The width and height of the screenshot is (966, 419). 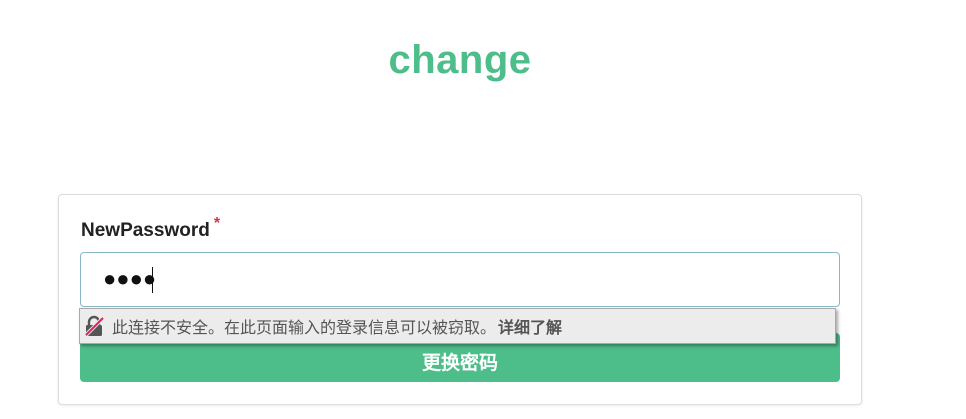 I want to click on insecure-login-warning: 此连接不安全。在此页面输入的登录信息可以被窃取。 详细了解, so click(x=457, y=326).